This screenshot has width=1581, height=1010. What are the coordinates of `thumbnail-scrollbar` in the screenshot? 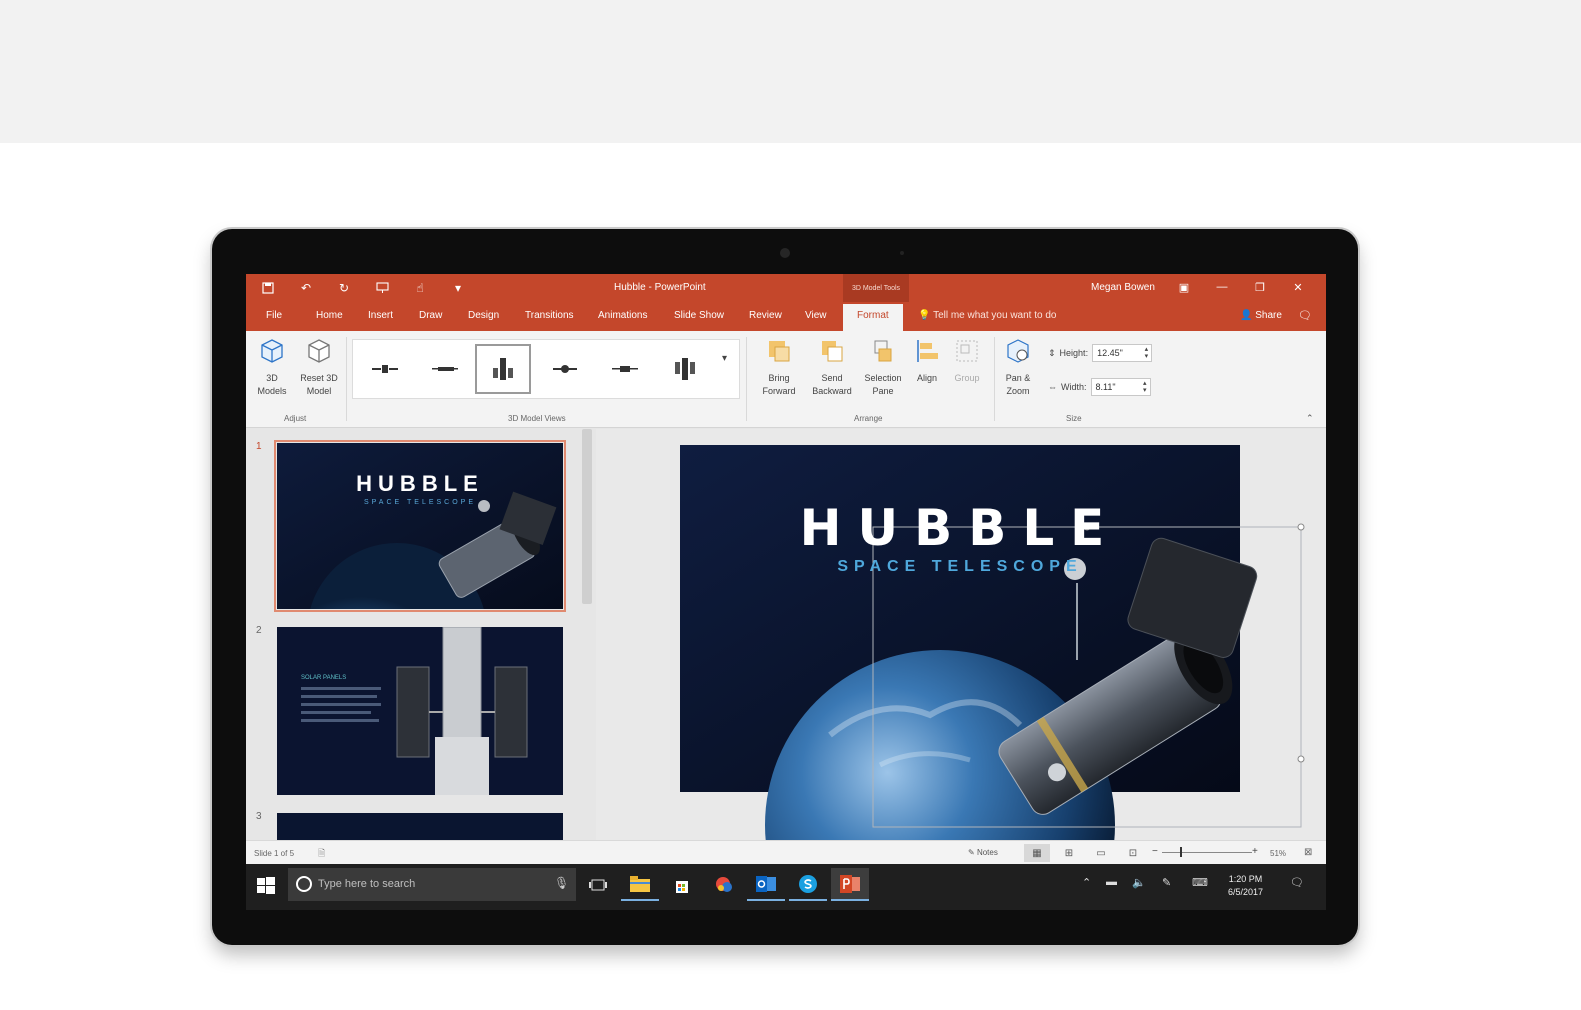 It's located at (587, 516).